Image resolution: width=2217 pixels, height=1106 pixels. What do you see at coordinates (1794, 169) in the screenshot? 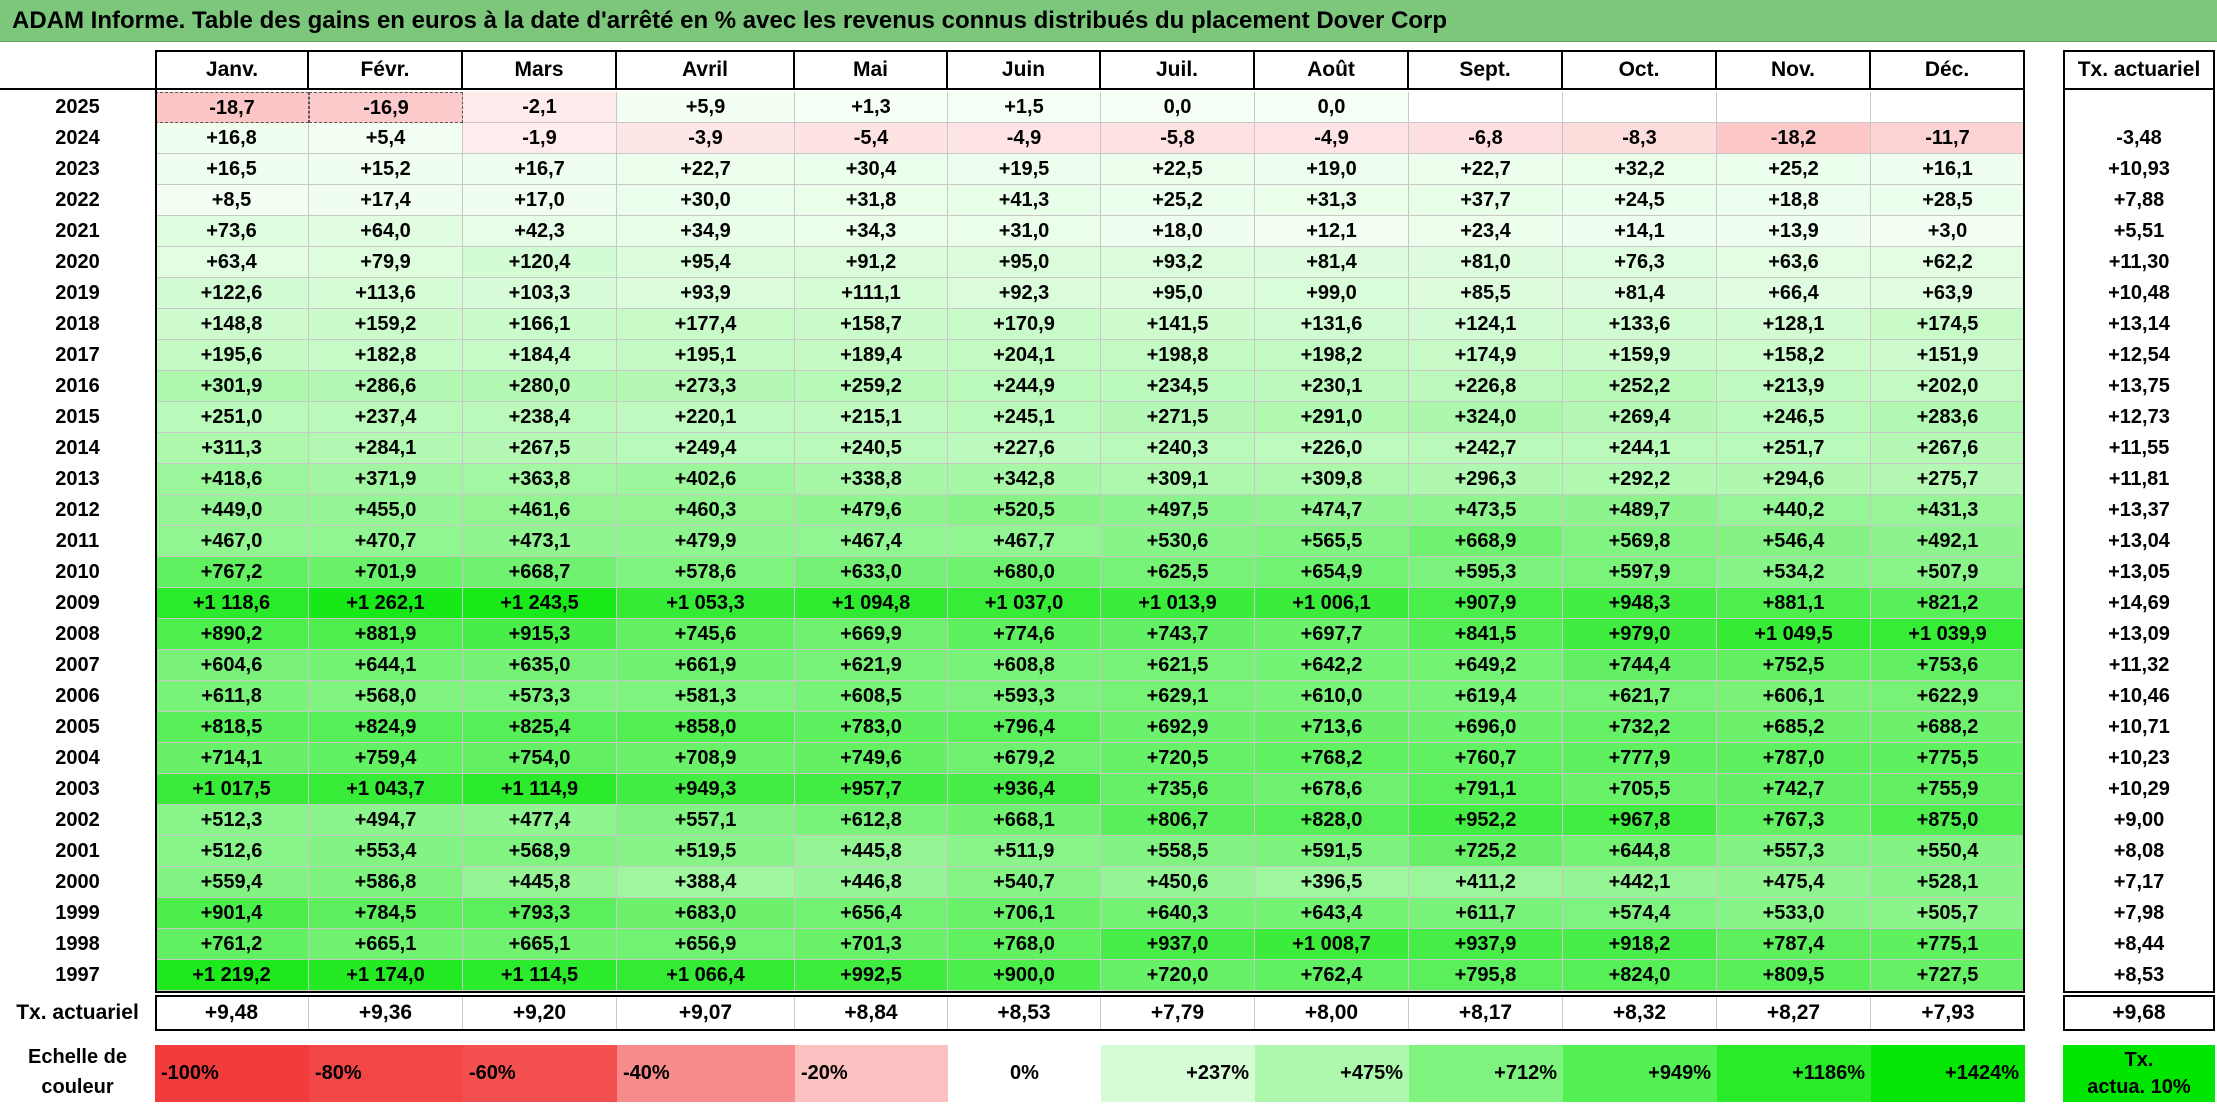
I see `table-cell: +25,2` at bounding box center [1794, 169].